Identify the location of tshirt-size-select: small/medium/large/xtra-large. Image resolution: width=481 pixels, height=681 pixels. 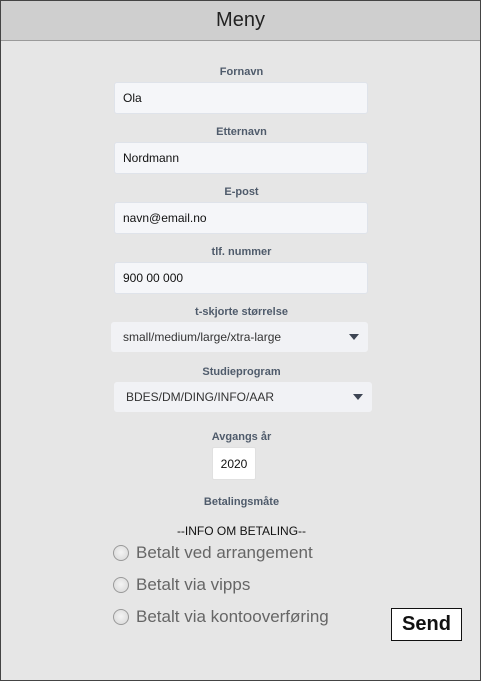
(239, 337).